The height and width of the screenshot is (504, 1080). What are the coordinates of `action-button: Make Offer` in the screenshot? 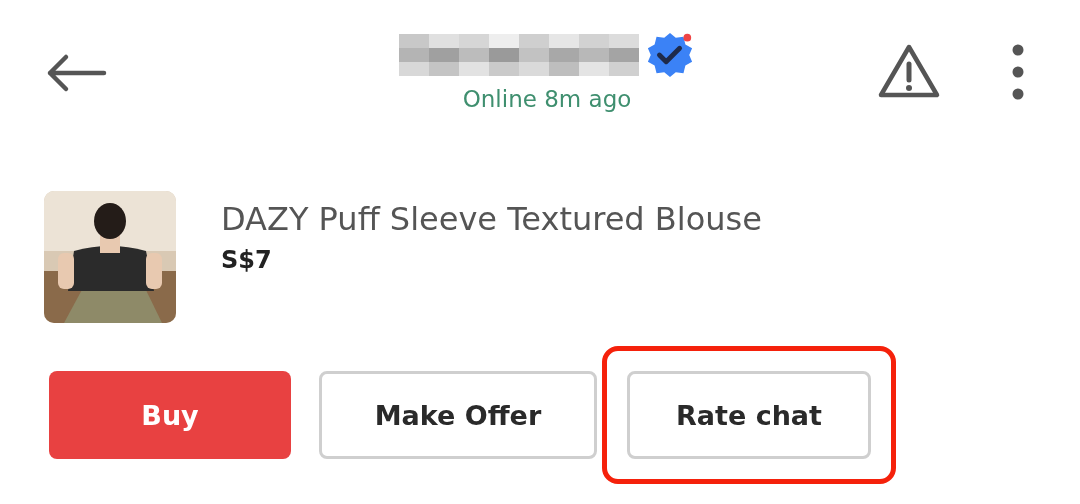 It's located at (458, 415).